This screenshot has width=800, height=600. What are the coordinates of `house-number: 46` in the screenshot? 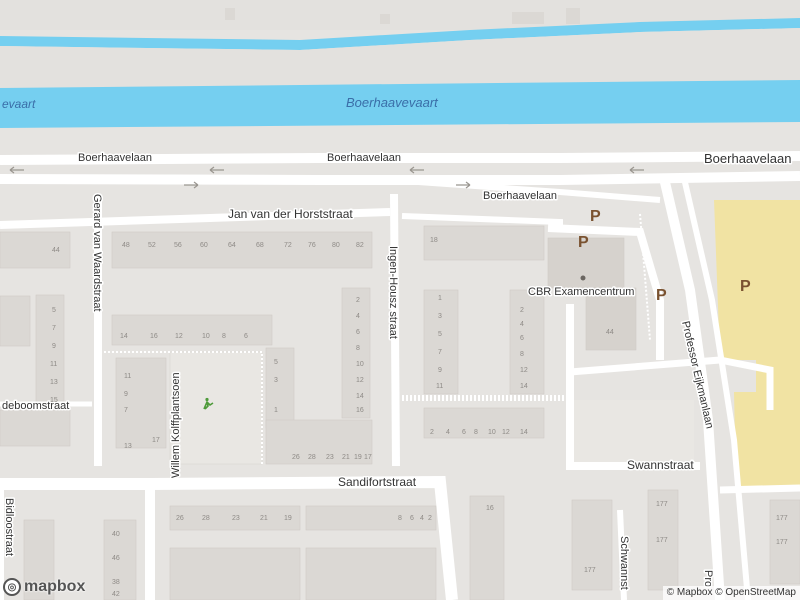 It's located at (116, 558).